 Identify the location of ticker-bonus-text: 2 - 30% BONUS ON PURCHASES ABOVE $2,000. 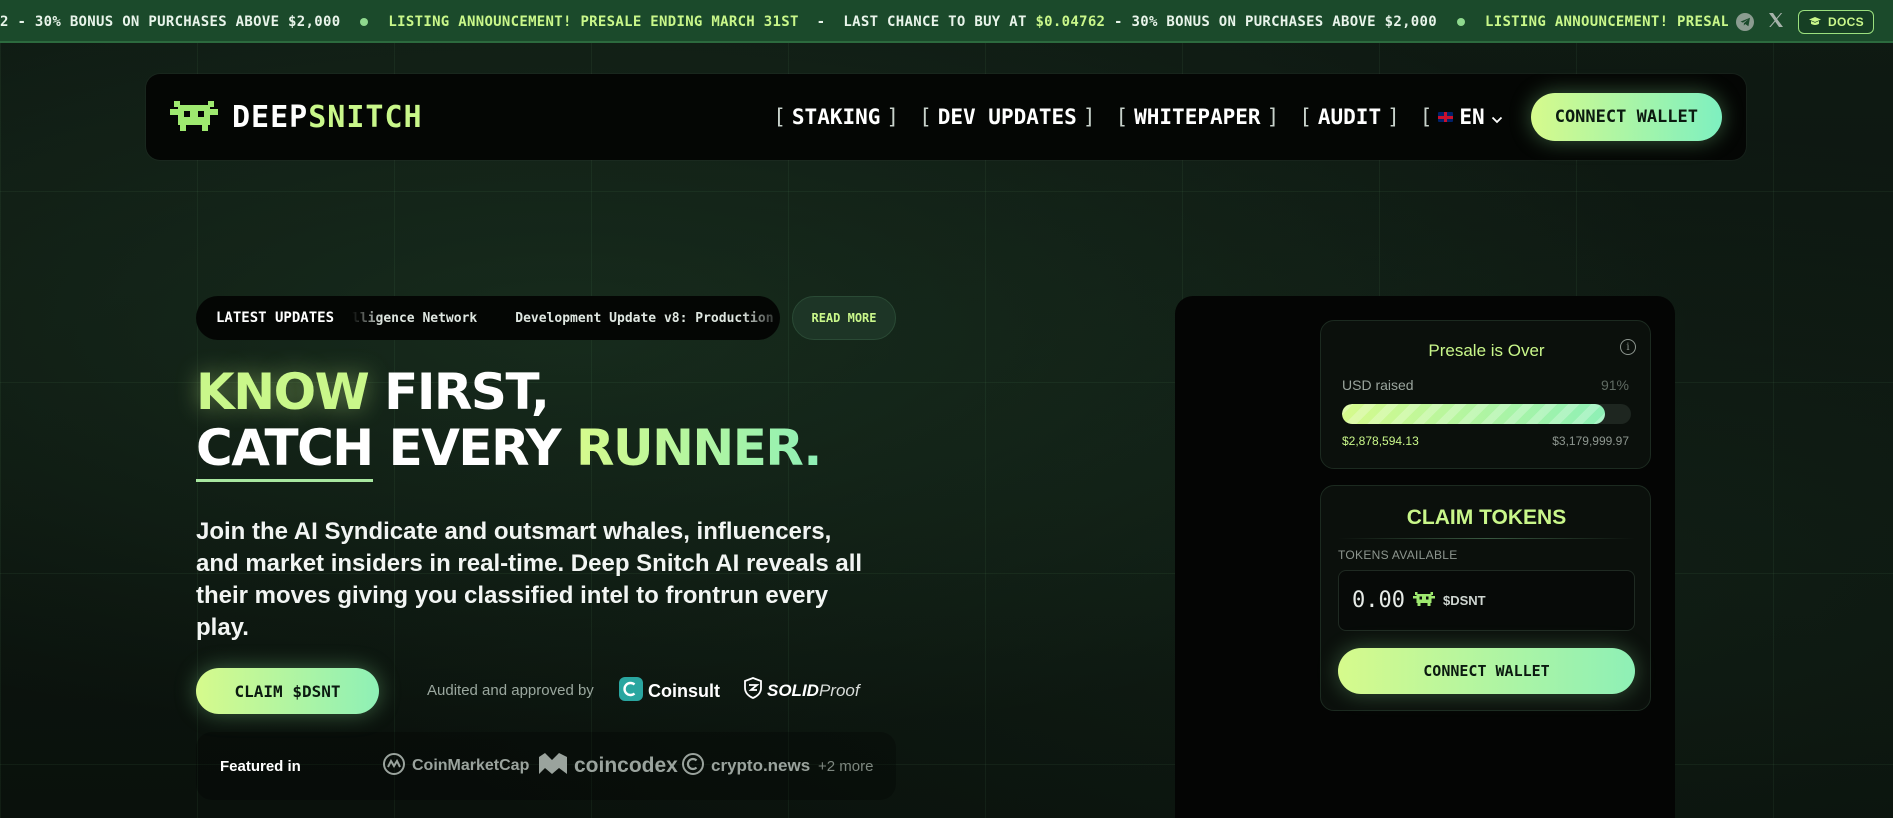
(170, 21).